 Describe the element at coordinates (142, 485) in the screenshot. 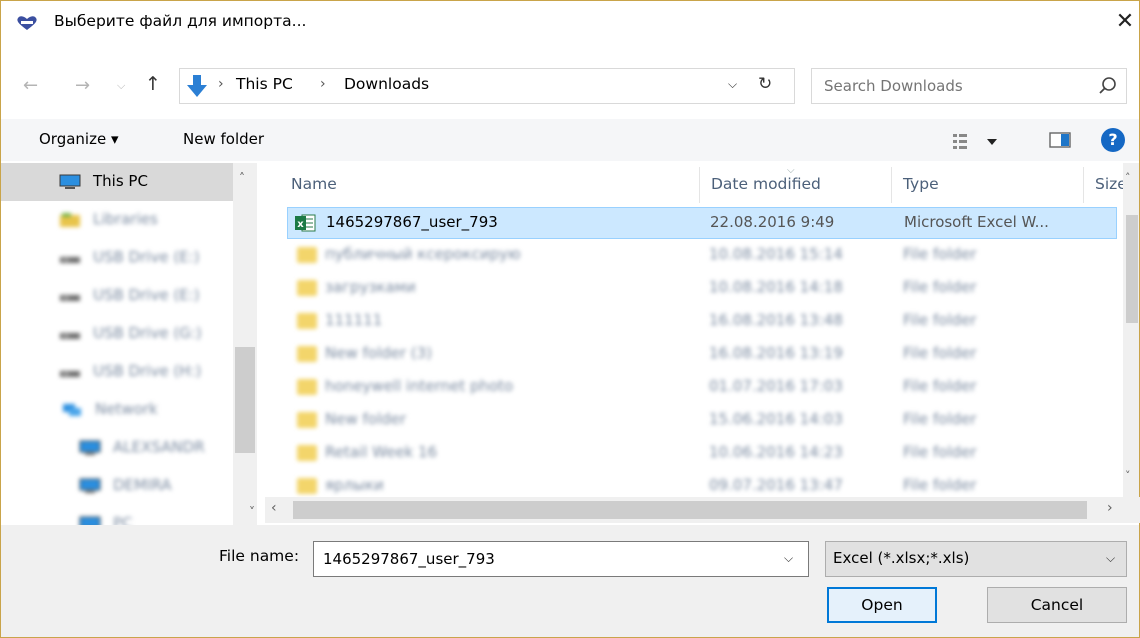

I see `sidebar-item-label: DEMIRA` at that location.